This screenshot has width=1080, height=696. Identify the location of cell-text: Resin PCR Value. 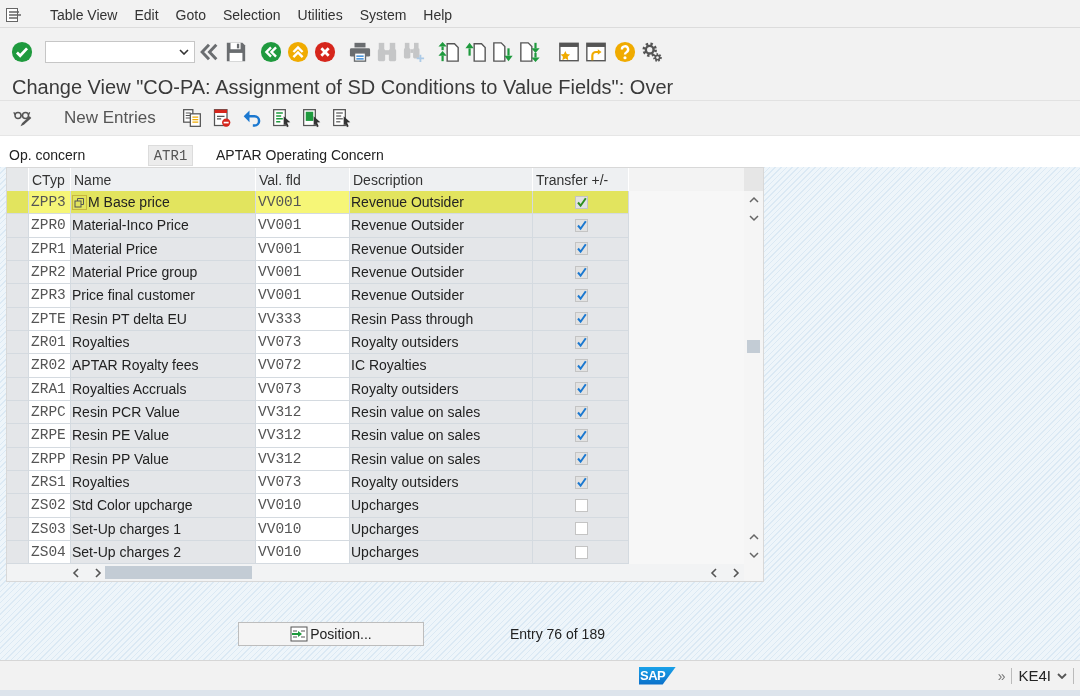
(126, 412).